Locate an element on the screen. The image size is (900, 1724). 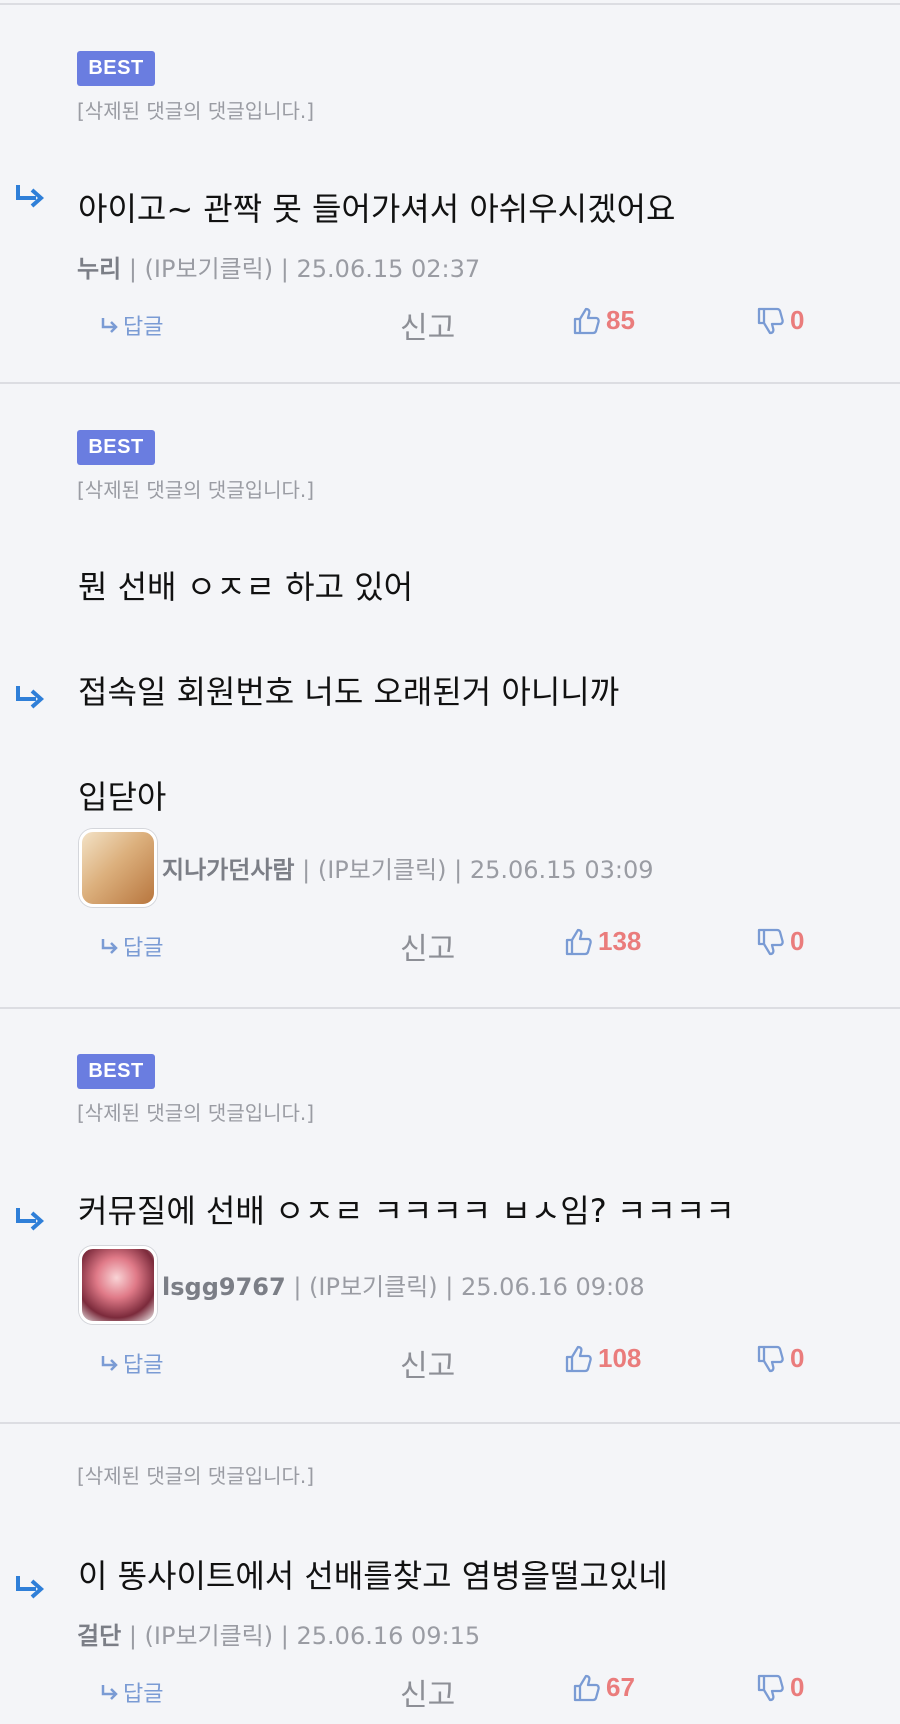
comment-date: 25.06.15 03:09 is located at coordinates (561, 870).